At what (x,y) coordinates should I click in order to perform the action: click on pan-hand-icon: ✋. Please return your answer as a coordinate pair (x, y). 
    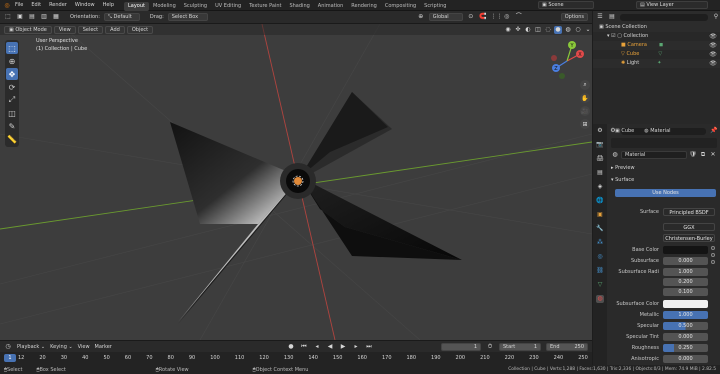
    Looking at the image, I should click on (585, 98).